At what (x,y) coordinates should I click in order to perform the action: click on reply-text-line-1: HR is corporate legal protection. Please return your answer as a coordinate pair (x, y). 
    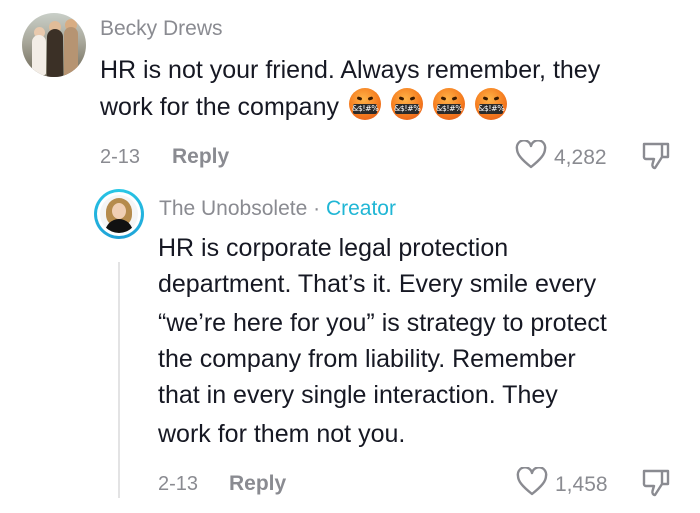
    Looking at the image, I should click on (333, 248).